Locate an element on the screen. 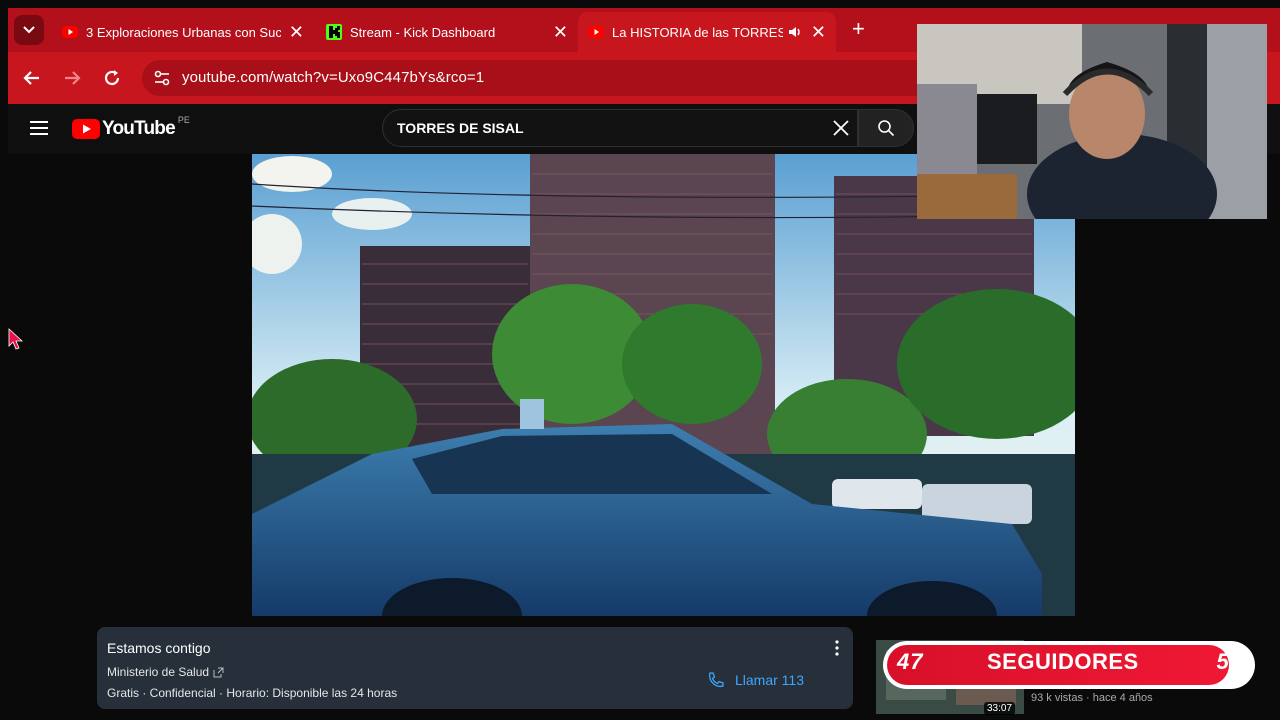 The height and width of the screenshot is (720, 1280). kick-icon is located at coordinates (334, 32).